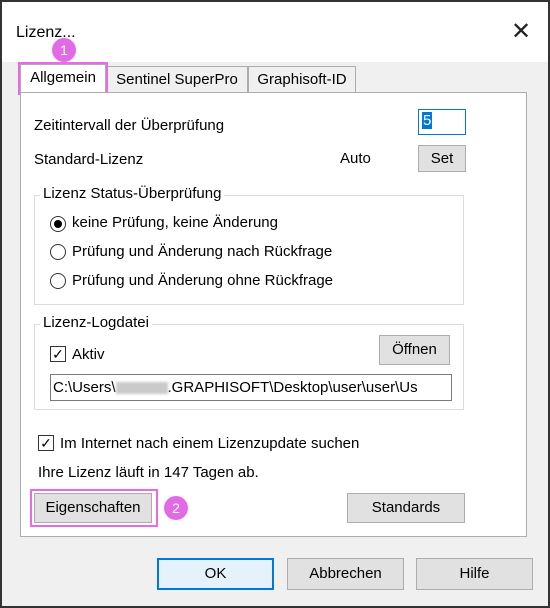 The width and height of the screenshot is (550, 608). What do you see at coordinates (474, 574) in the screenshot?
I see `help-button: Hilfe` at bounding box center [474, 574].